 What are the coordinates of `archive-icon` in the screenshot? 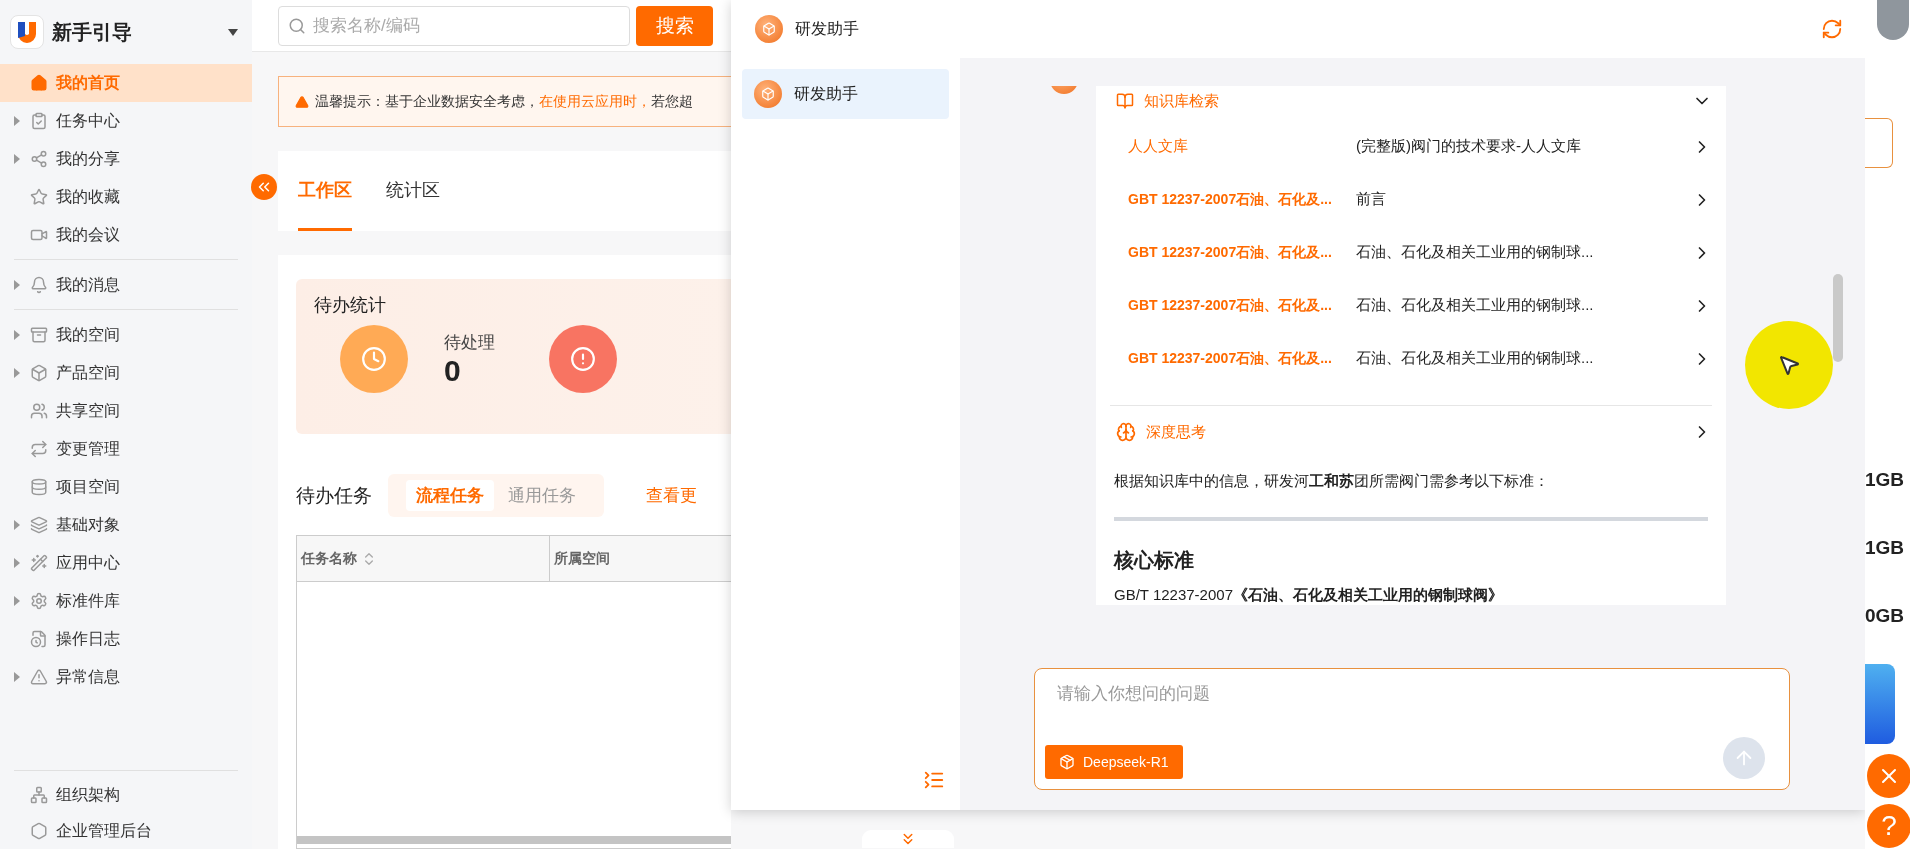 It's located at (39, 335).